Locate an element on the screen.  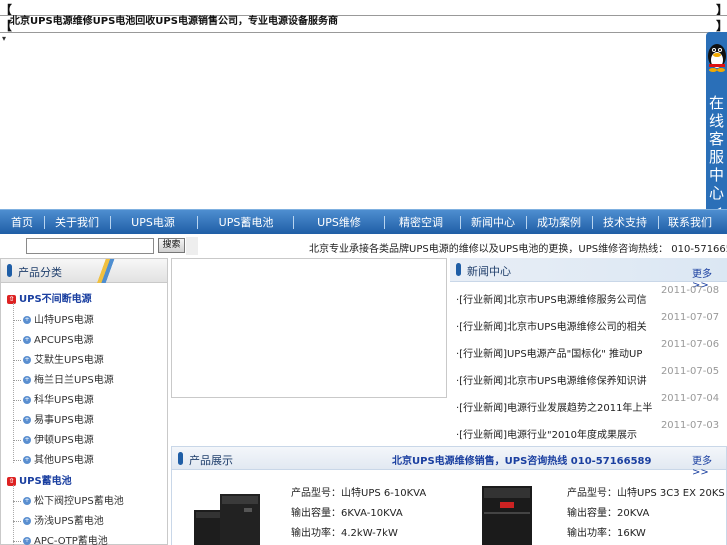
search-input is located at coordinates (90, 246).